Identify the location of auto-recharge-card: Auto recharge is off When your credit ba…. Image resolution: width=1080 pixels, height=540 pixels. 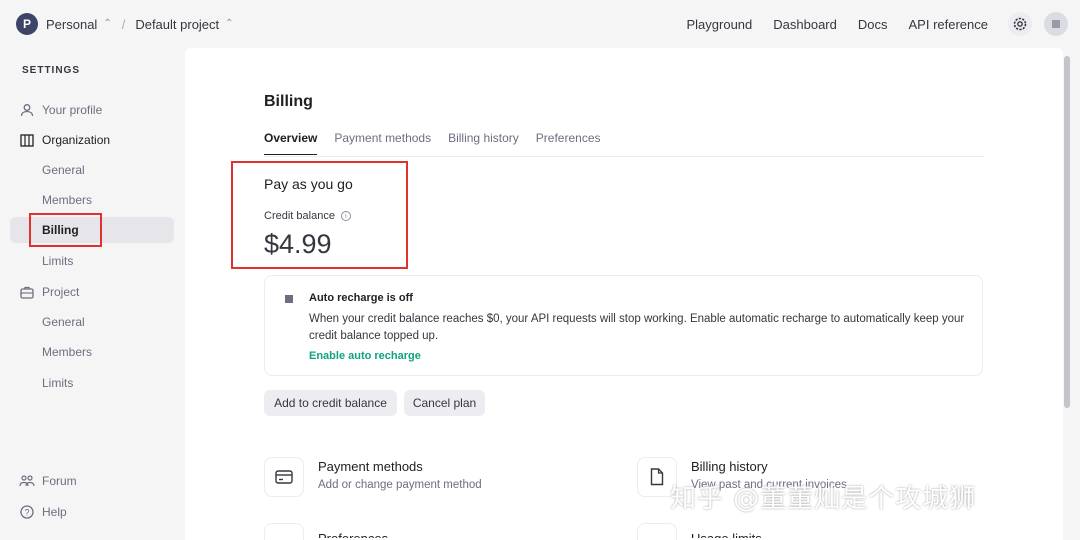
(623, 325).